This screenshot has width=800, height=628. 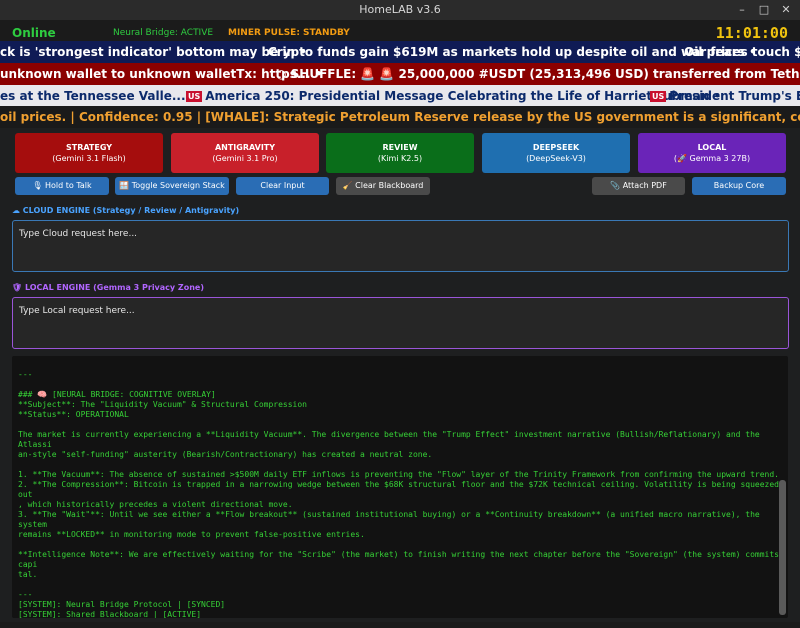 What do you see at coordinates (742, 10) in the screenshot?
I see `minimize-icon: –` at bounding box center [742, 10].